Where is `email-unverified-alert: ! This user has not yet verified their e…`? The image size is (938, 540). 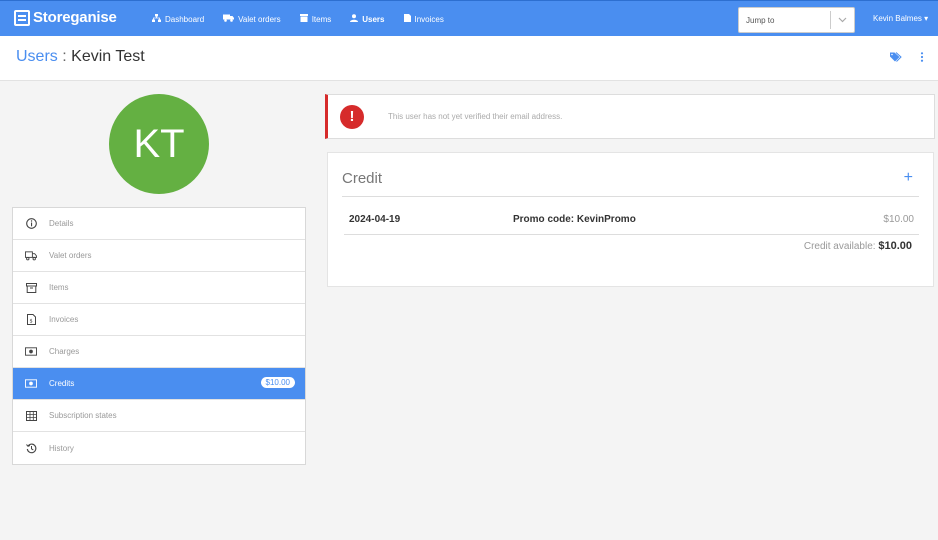
email-unverified-alert: ! This user has not yet verified their e… is located at coordinates (630, 116).